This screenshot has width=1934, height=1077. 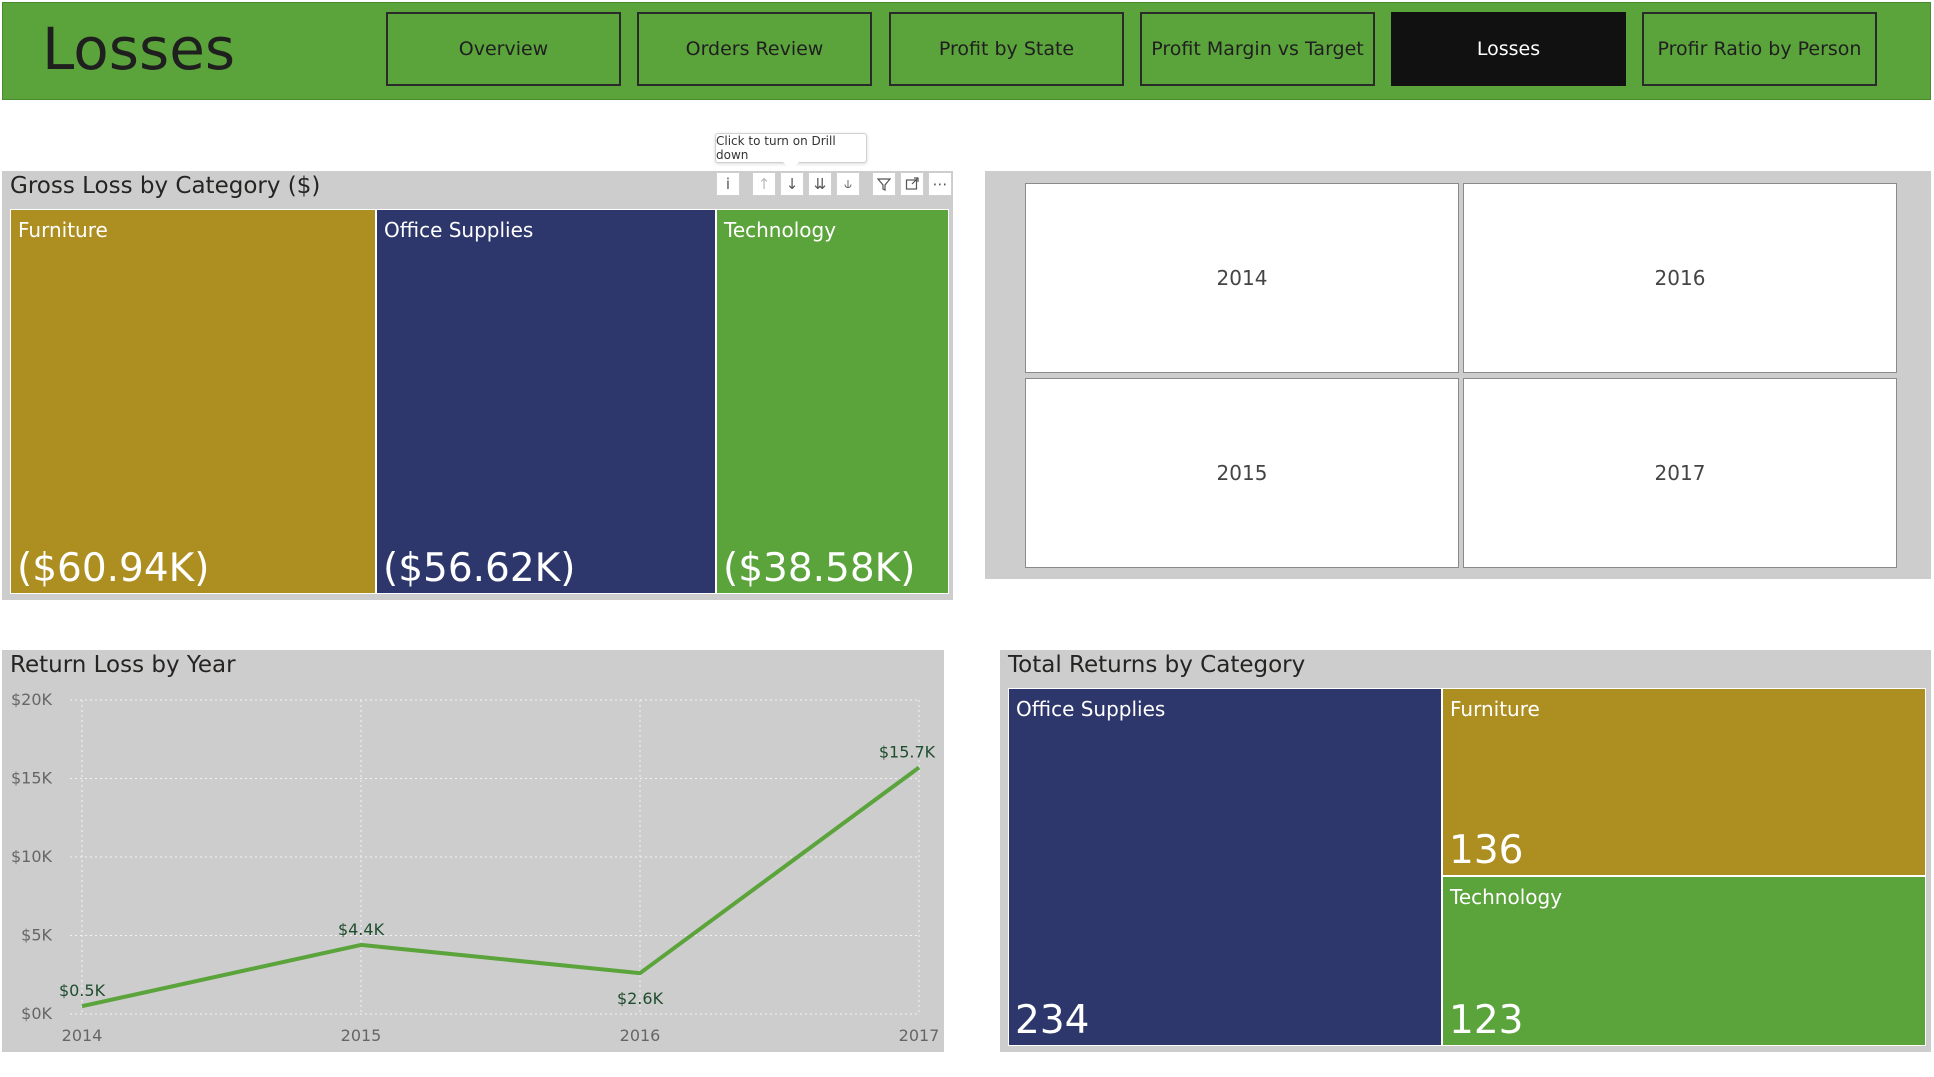 I want to click on x-tick-label: 2016, so click(x=640, y=1035).